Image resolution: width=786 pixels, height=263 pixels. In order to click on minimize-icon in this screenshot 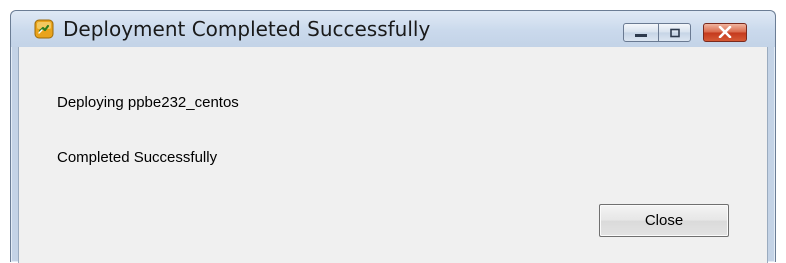, I will do `click(641, 32)`.